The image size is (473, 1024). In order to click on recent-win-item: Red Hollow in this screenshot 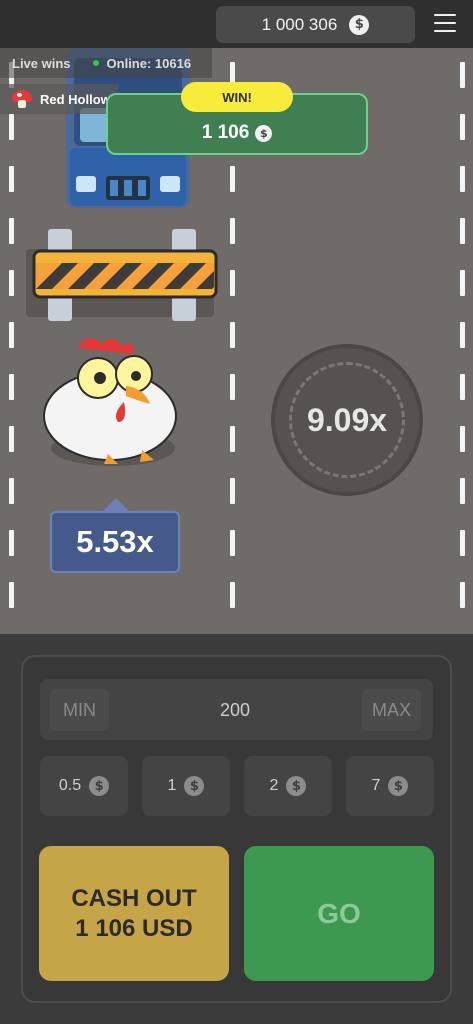, I will do `click(59, 99)`.